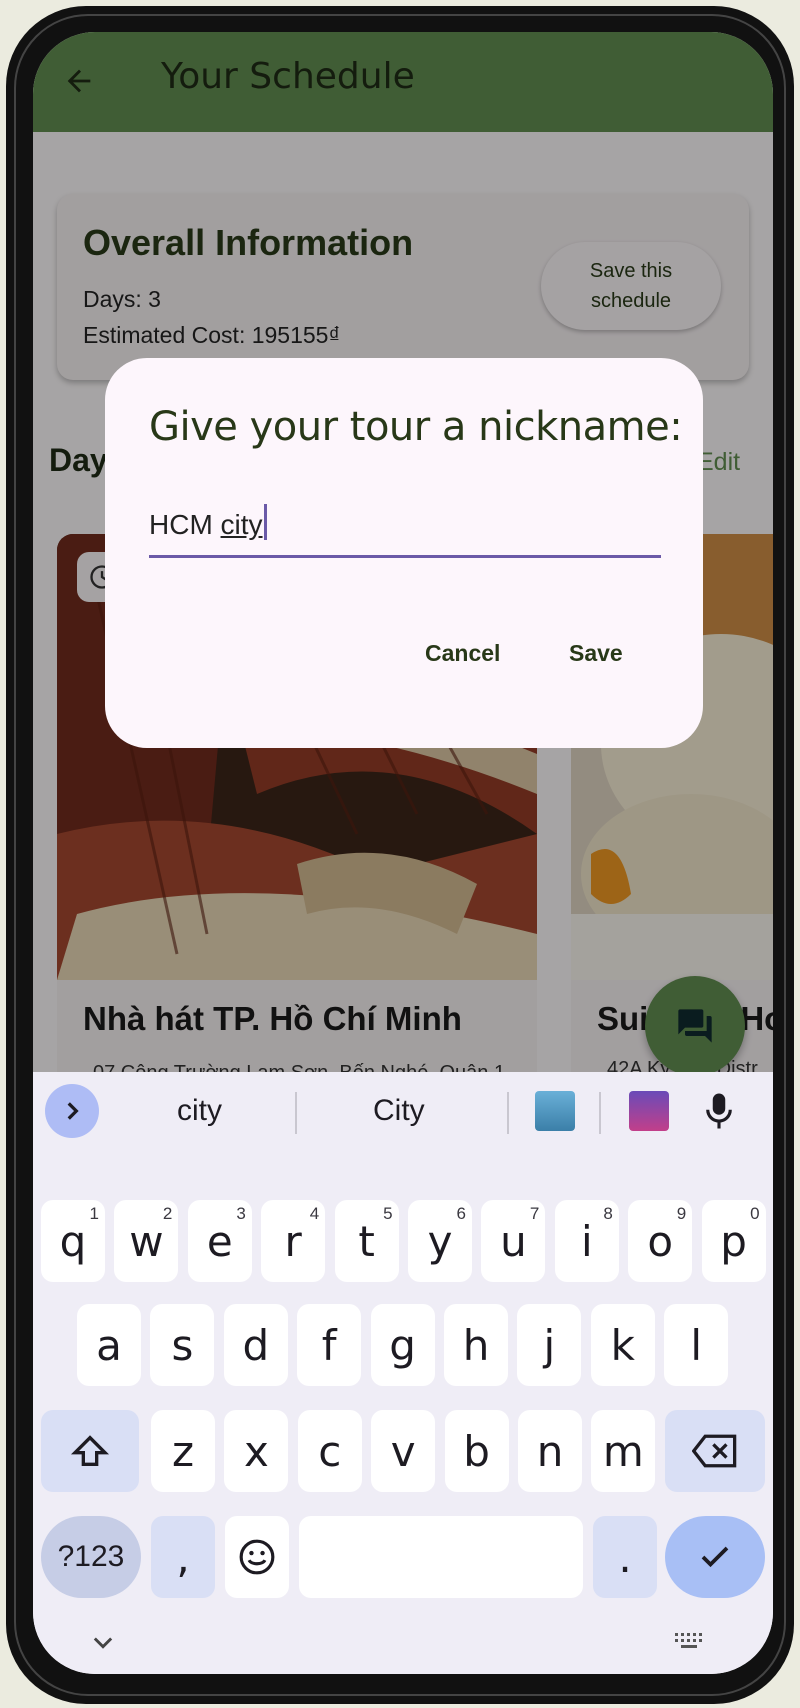  I want to click on key-z: z, so click(183, 1451).